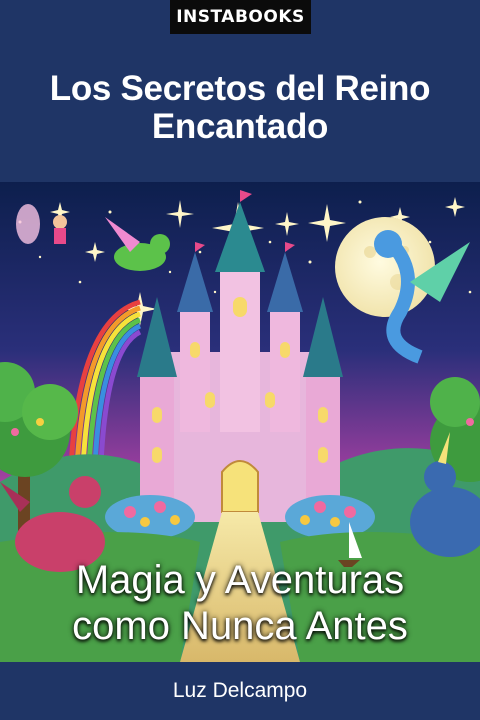 The height and width of the screenshot is (720, 480). What do you see at coordinates (240, 603) in the screenshot?
I see `book-subtitle: Magia y Aventuras como Nunca Antes` at bounding box center [240, 603].